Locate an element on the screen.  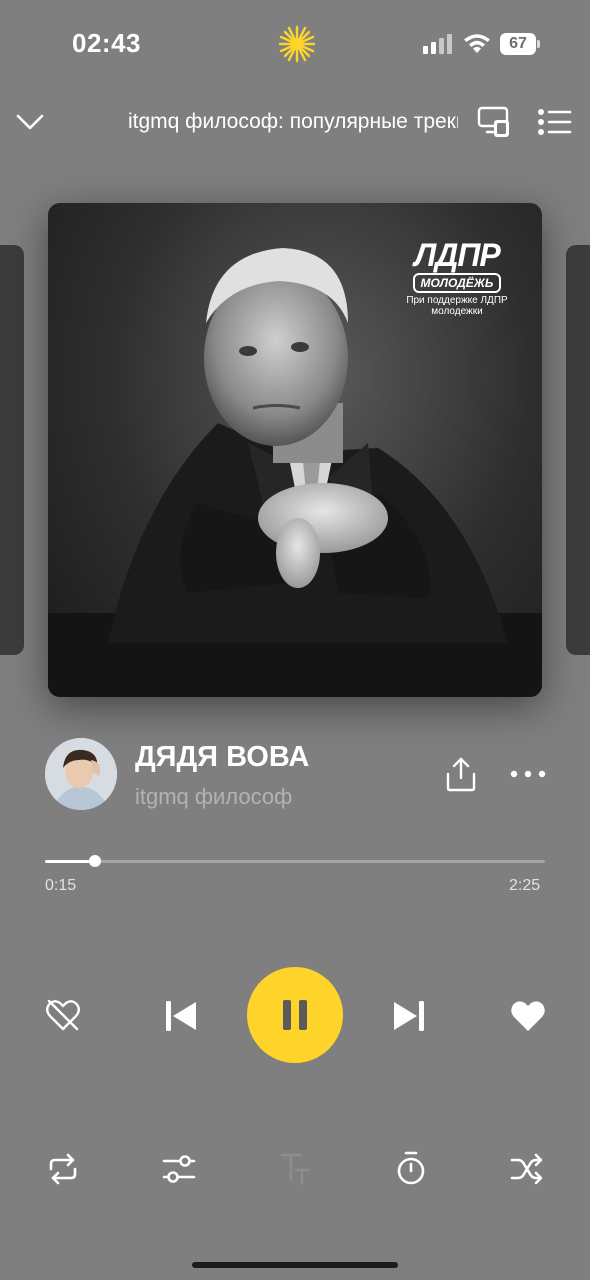
battery-level: 67 is located at coordinates (518, 44).